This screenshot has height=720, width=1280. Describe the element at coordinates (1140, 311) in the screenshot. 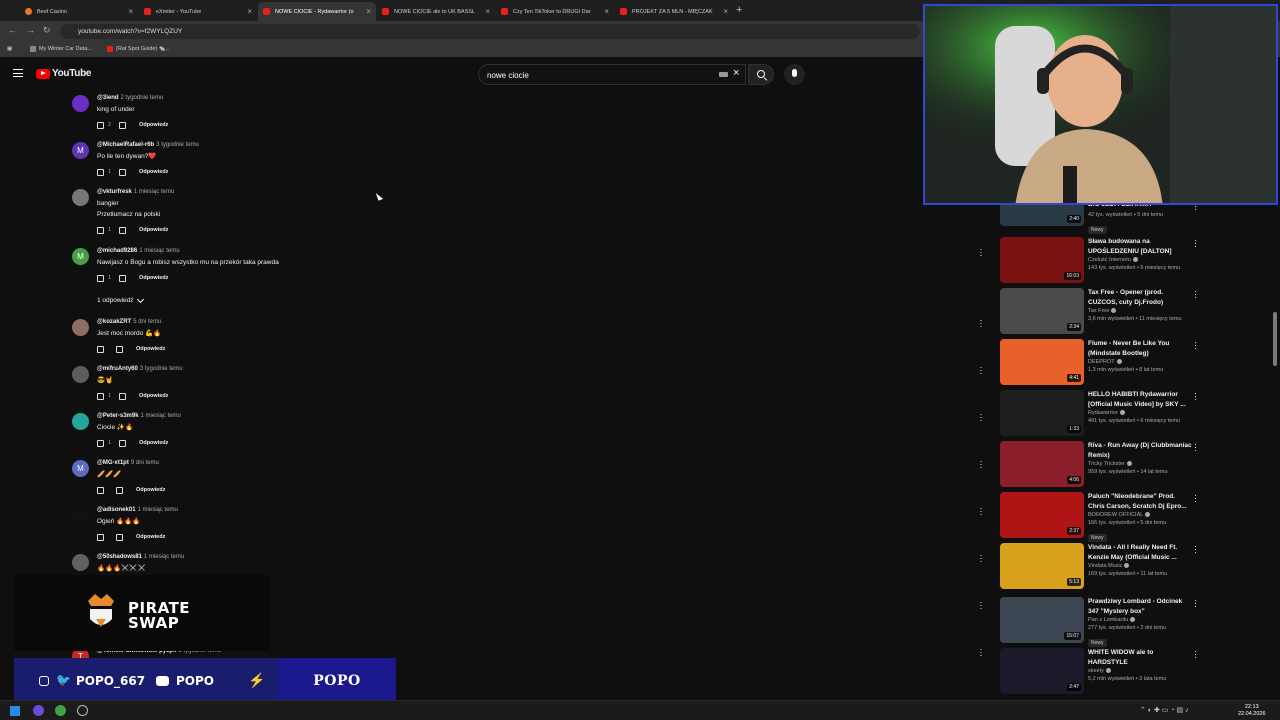

I see `channel-name: Tax Free` at that location.